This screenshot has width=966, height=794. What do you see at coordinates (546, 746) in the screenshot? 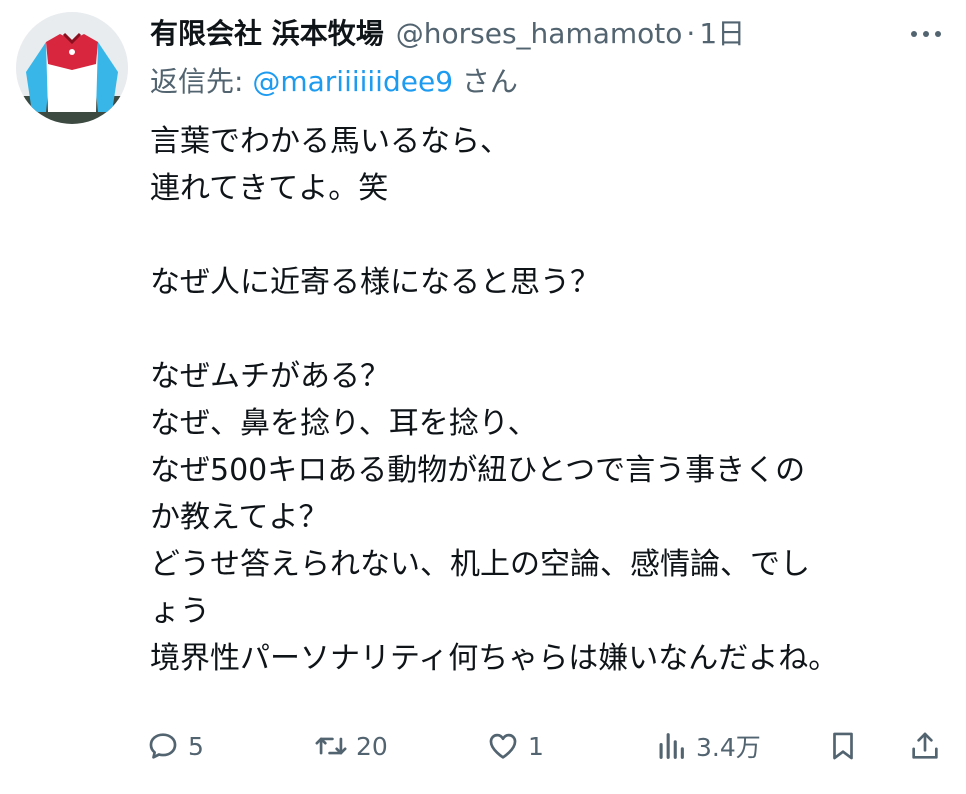
I see `tweet-actions: 5 20 1 3.4万` at bounding box center [546, 746].